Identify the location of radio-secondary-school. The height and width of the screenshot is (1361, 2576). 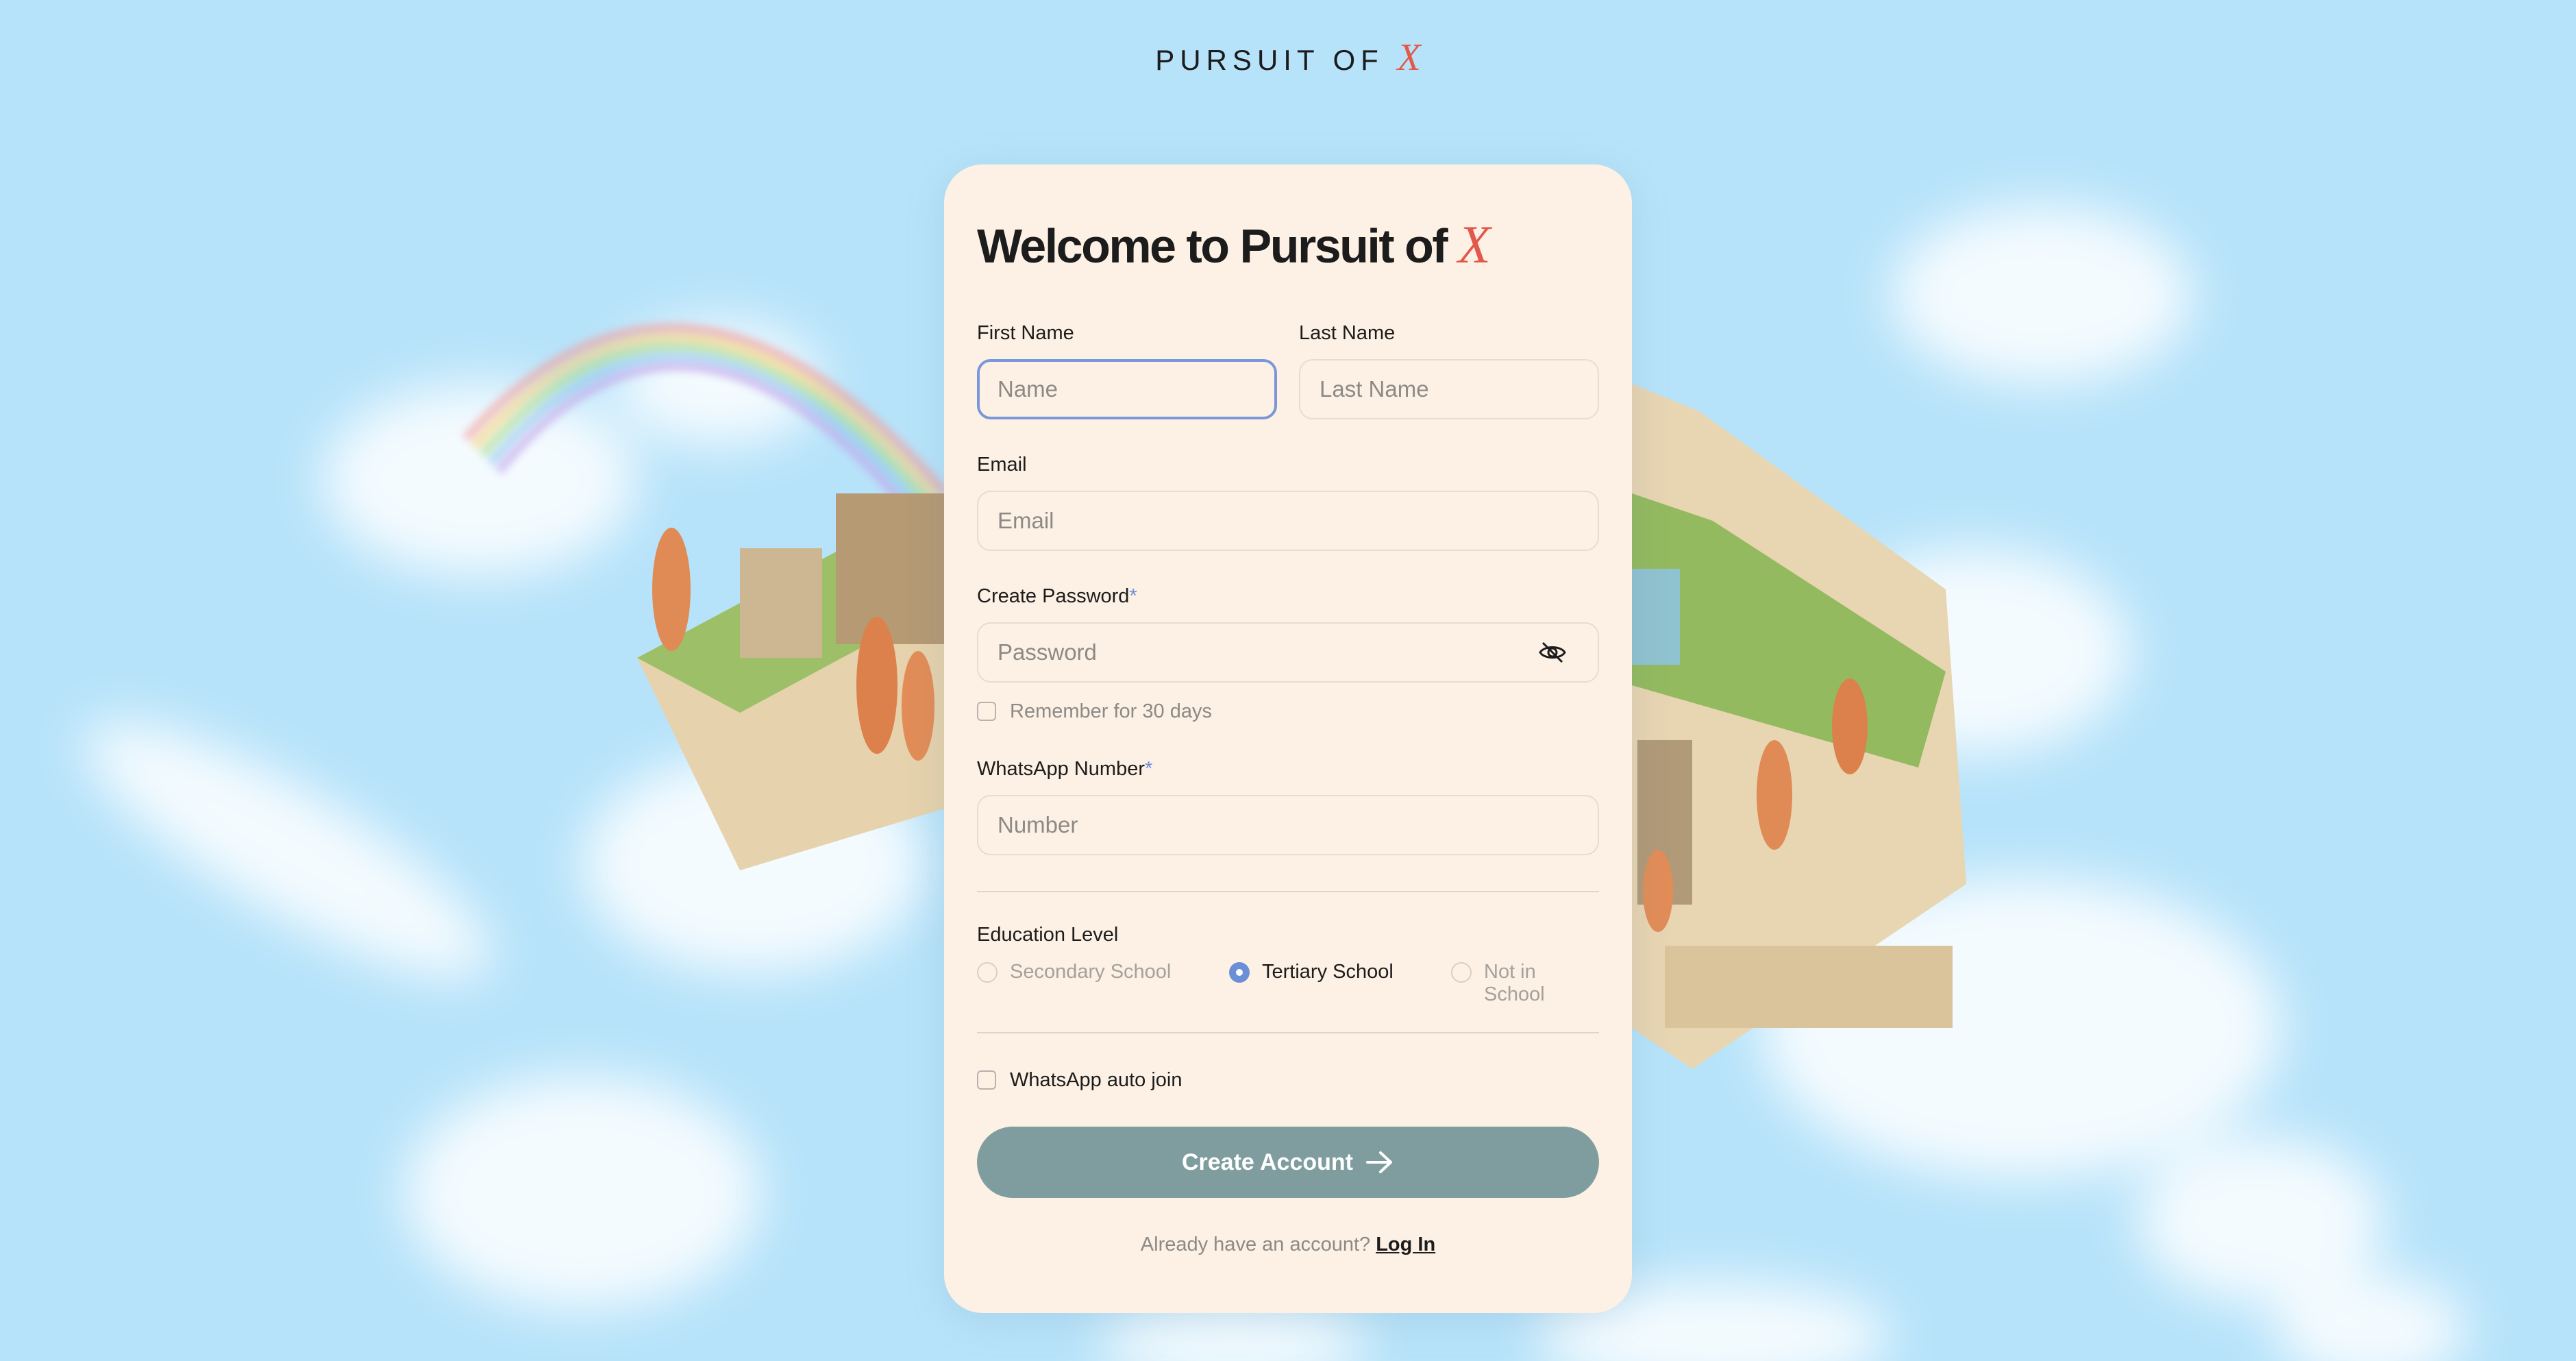
(987, 972).